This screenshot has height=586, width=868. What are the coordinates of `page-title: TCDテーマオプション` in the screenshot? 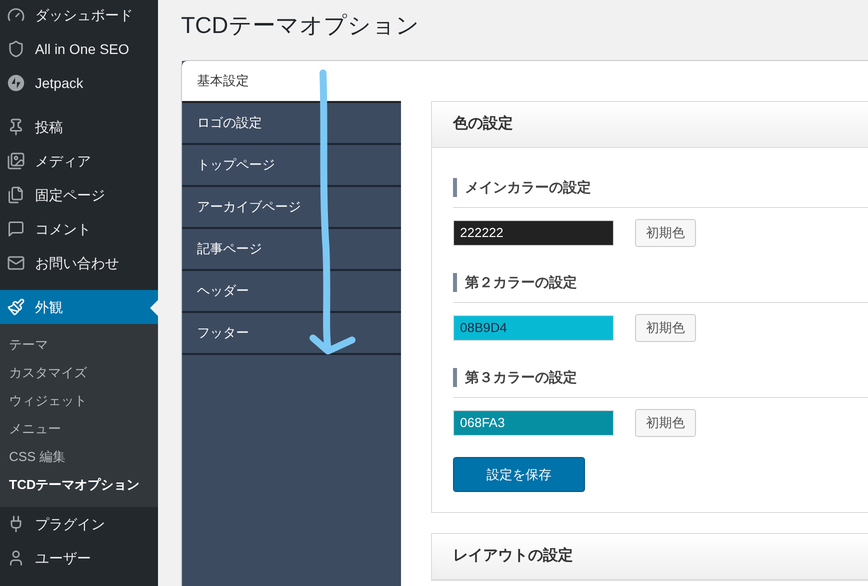 It's located at (300, 25).